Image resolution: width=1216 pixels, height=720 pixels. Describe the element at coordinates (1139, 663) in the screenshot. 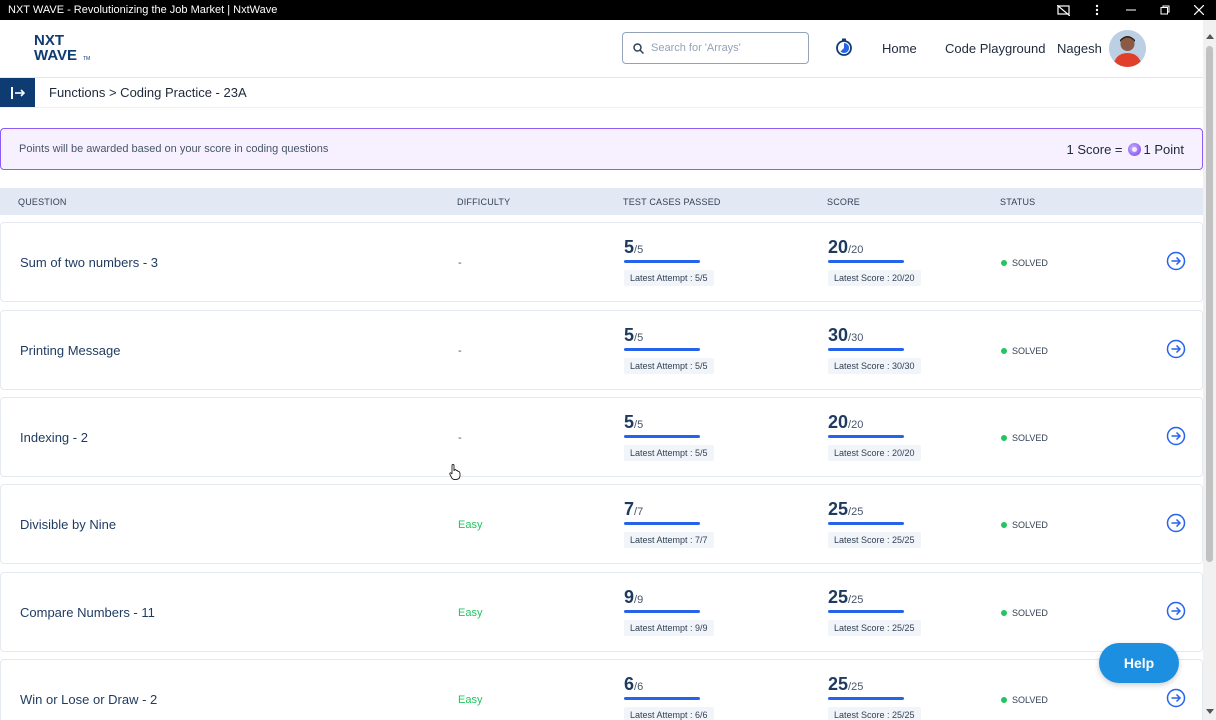

I see `help-button: Help` at that location.